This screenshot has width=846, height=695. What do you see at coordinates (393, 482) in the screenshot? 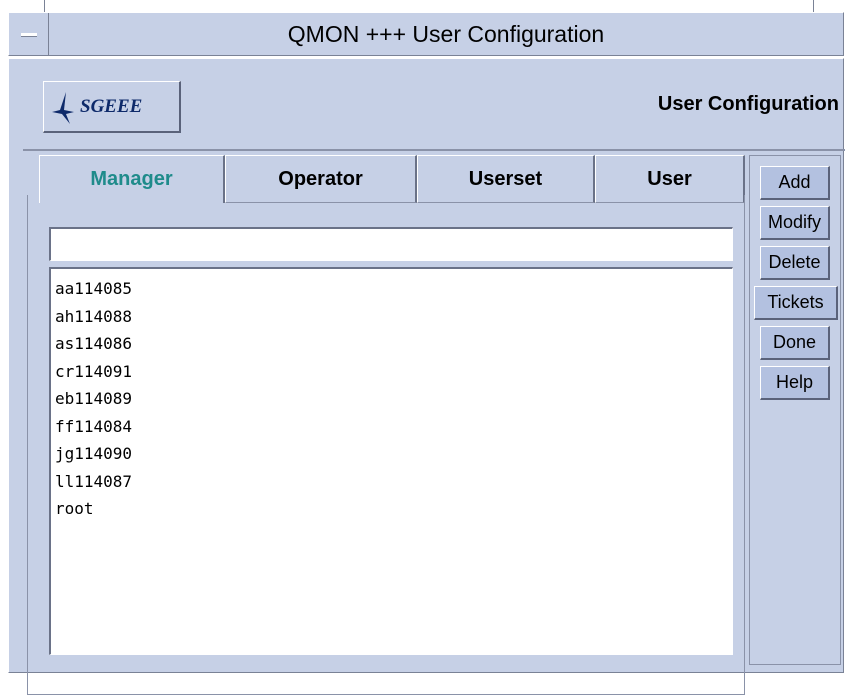
I see `list-item: ll114087` at bounding box center [393, 482].